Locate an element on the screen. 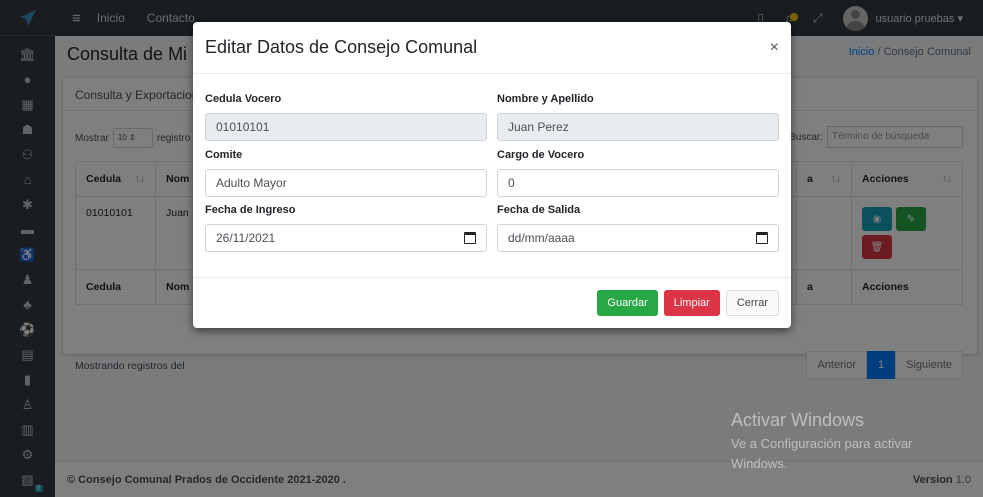  field-salida: Fecha de Salida dd/mm/aaaa is located at coordinates (638, 228).